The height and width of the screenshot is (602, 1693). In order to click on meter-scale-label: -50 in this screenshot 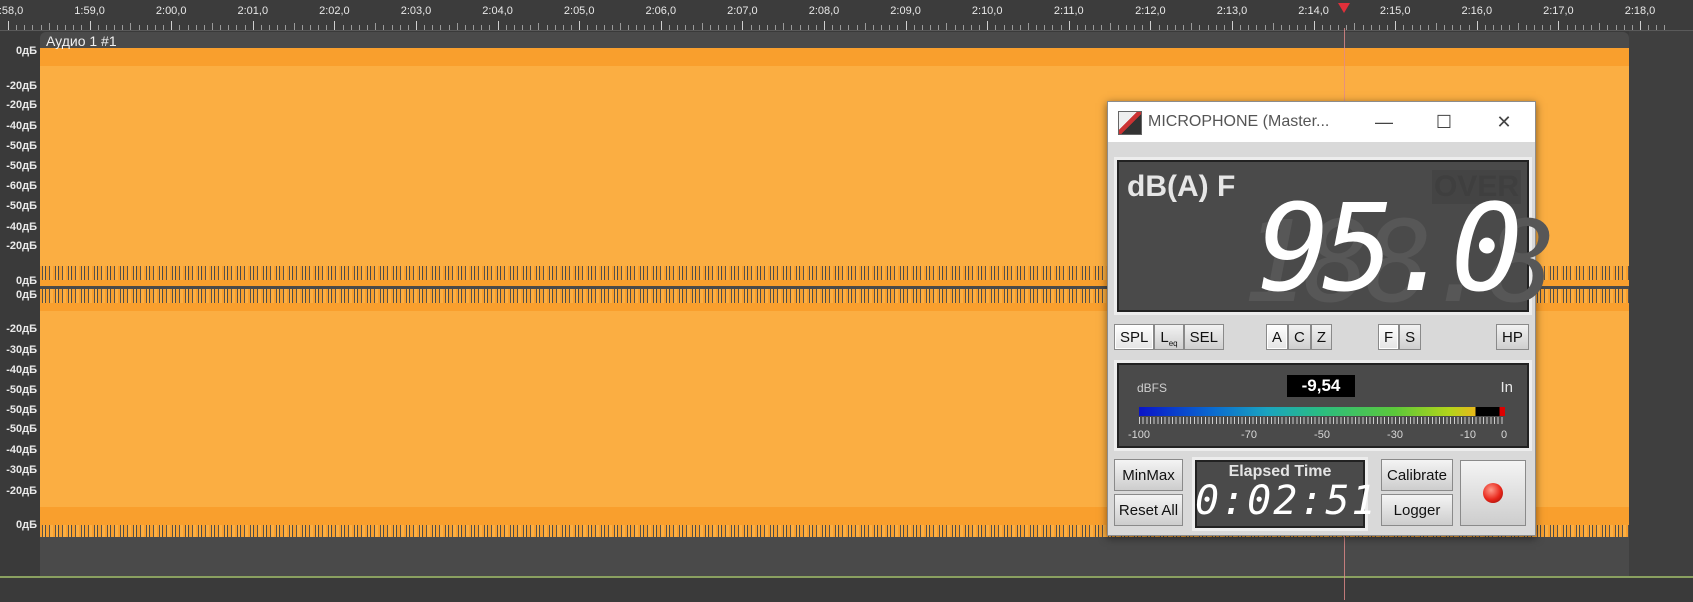, I will do `click(1322, 435)`.